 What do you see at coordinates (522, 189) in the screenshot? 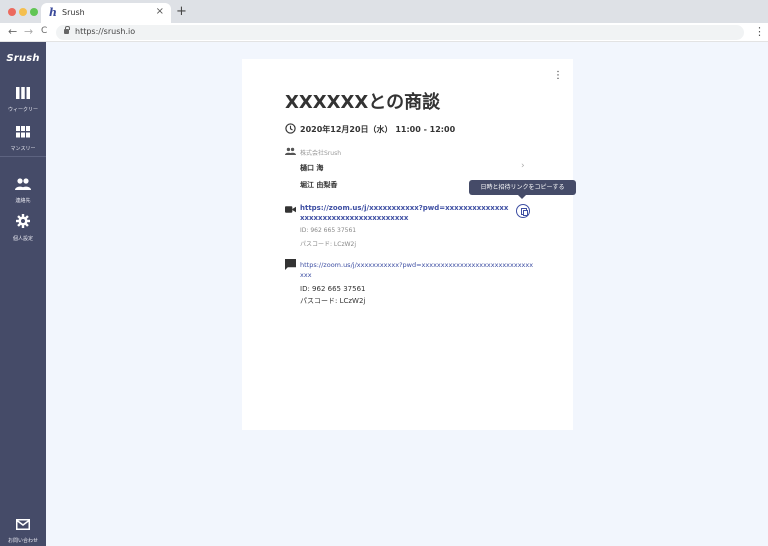
I see `copy-tooltip: 日時と招待リンクをコピーする` at bounding box center [522, 189].